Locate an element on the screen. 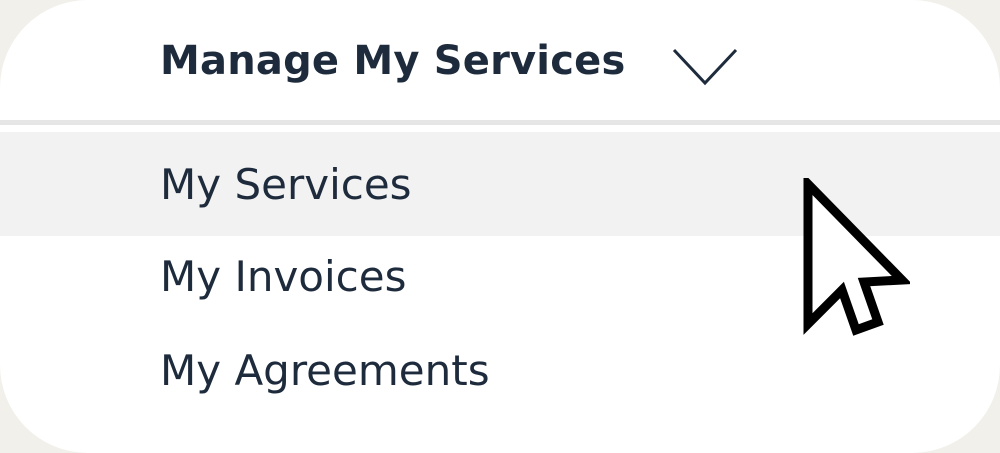 The height and width of the screenshot is (453, 1000). menu-item-label: My Services is located at coordinates (286, 184).